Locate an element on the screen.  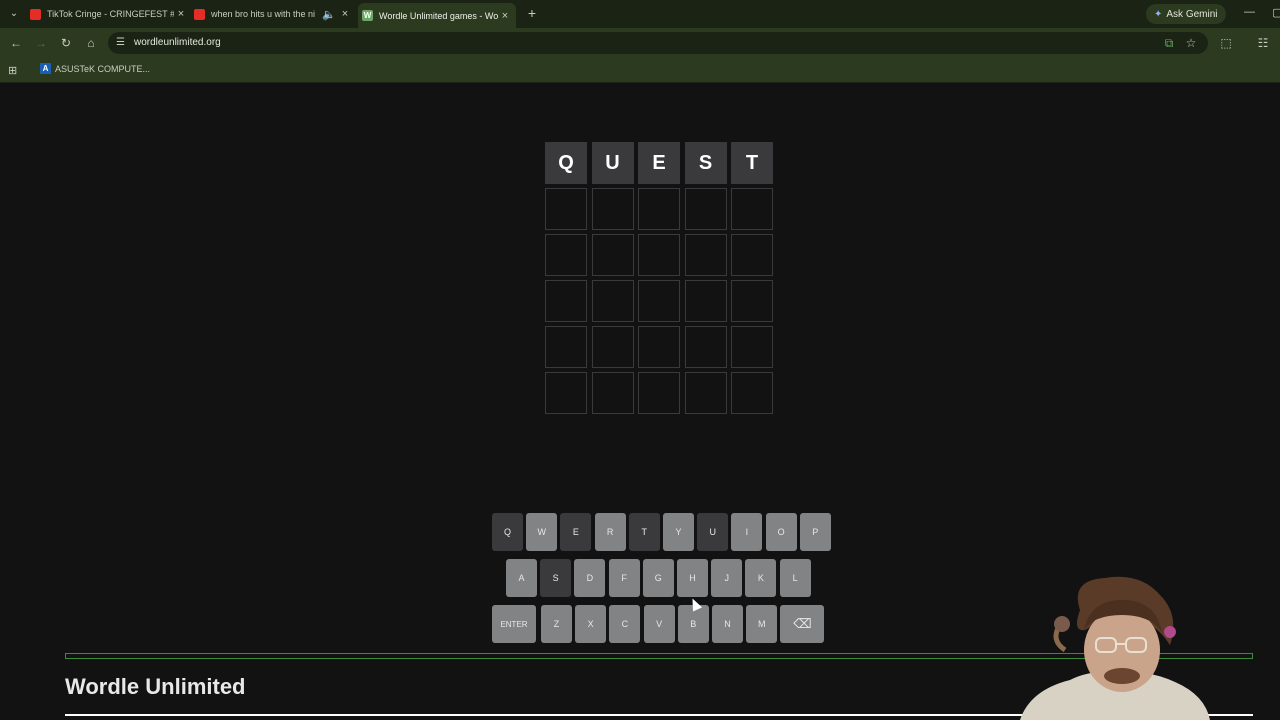
key-a: A is located at coordinates (521, 578).